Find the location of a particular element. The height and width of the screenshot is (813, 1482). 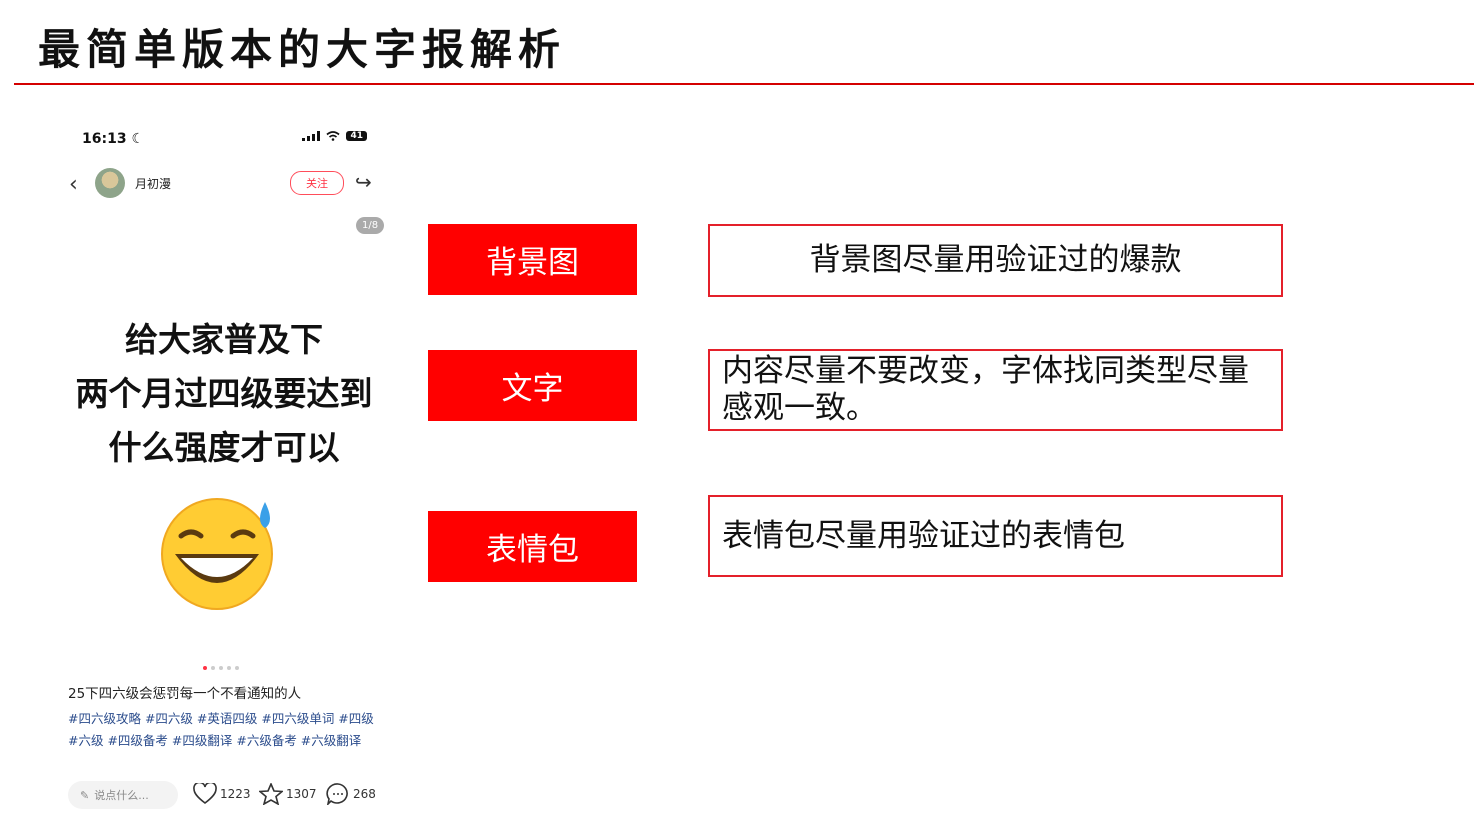

desc-background-image: 背景图尽量用验证过的爆款 is located at coordinates (995, 260).